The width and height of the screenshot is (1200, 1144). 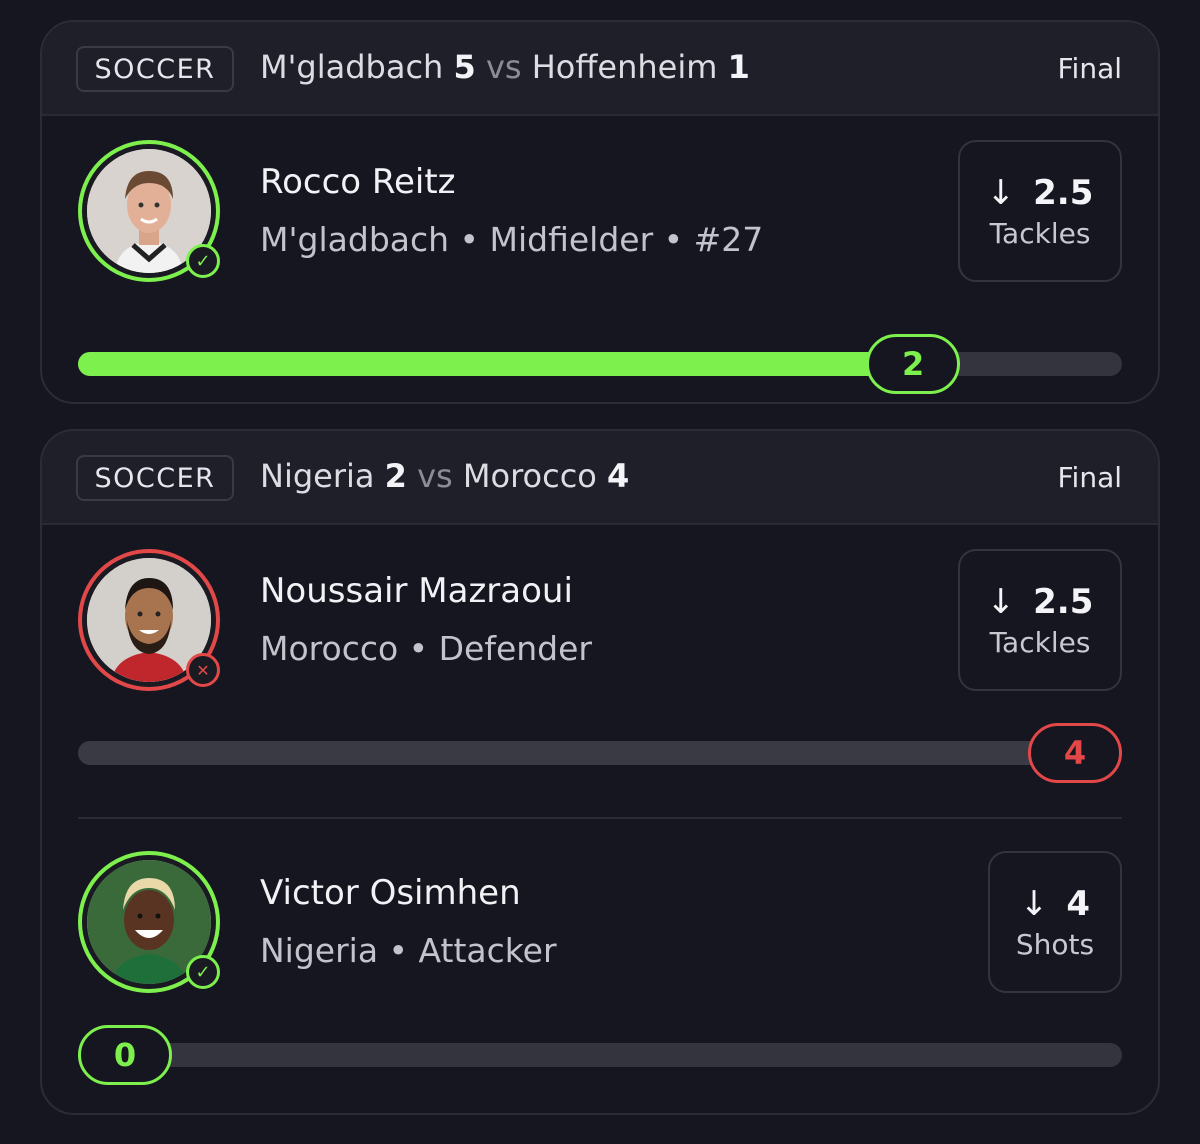 I want to click on progress-fill, so click(x=496, y=364).